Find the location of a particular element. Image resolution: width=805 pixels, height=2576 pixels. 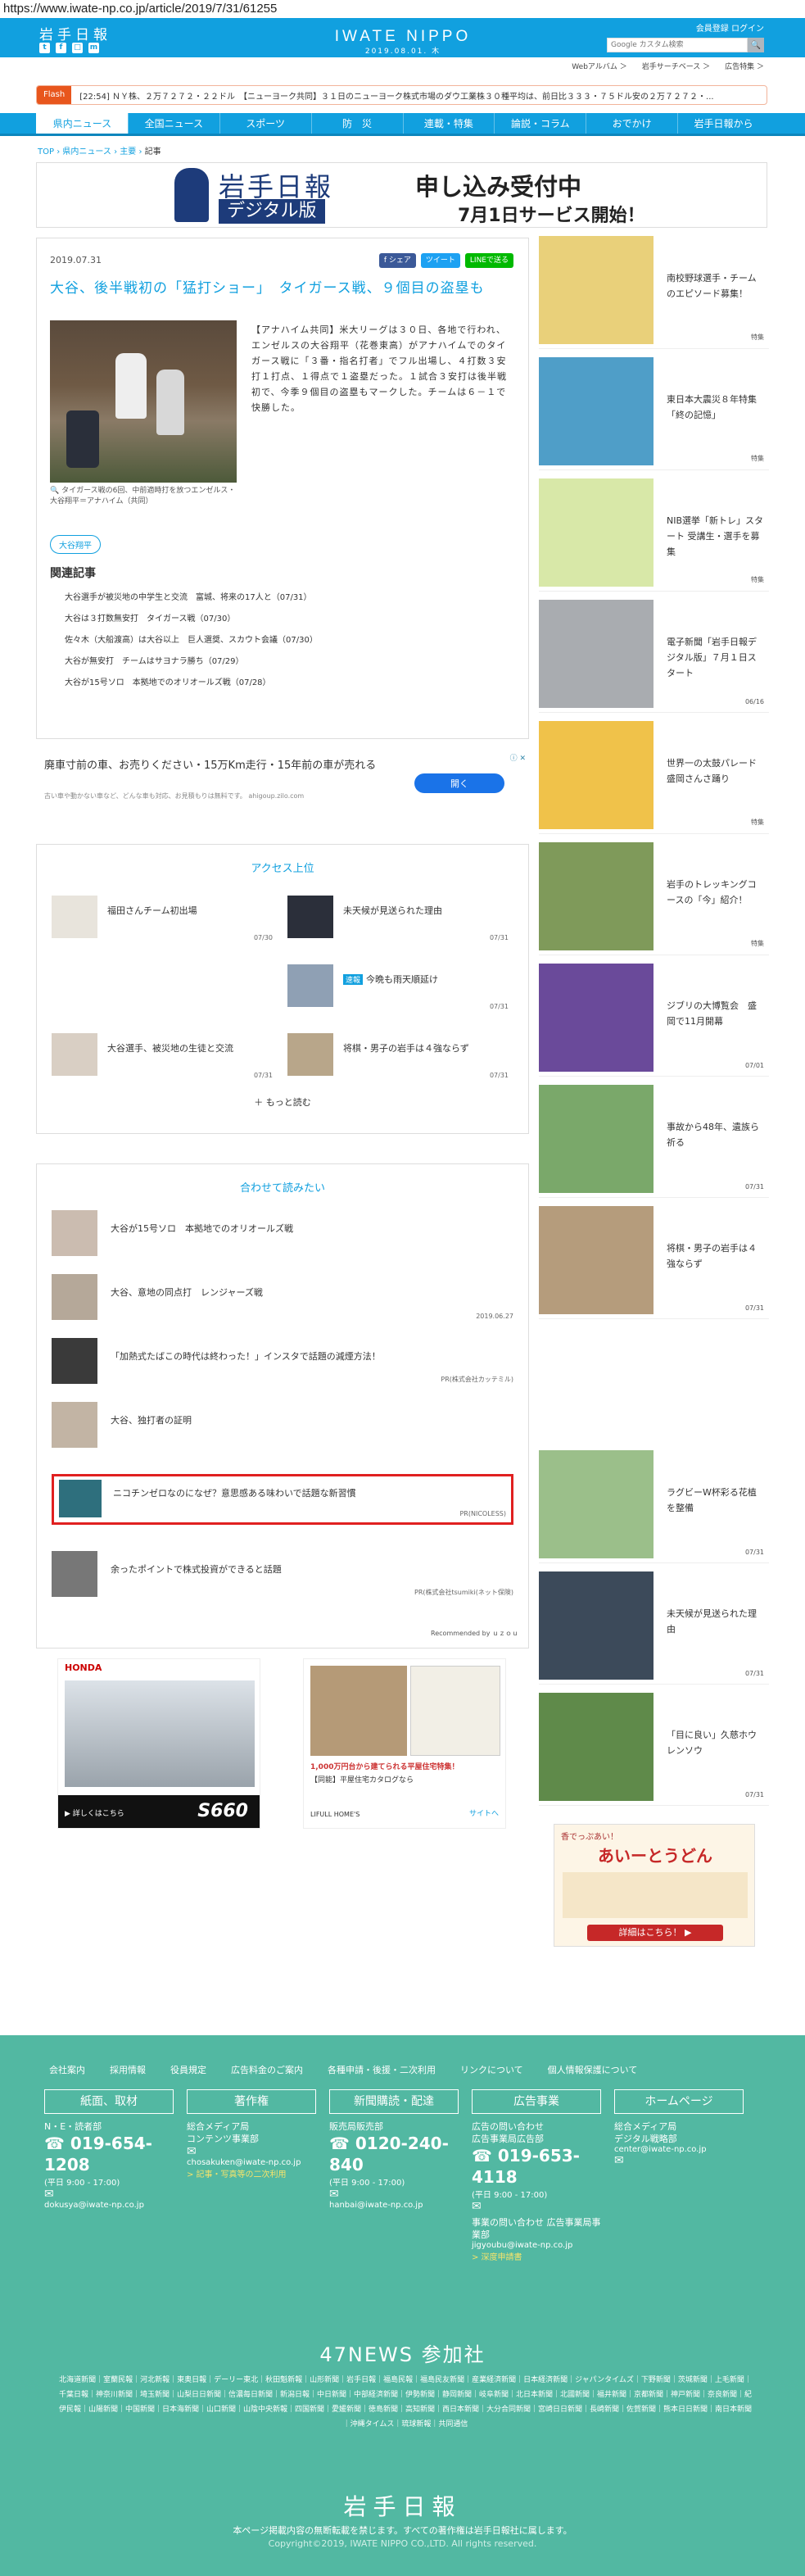

phone-number: ☎ 0120-240-840 is located at coordinates (394, 2154).